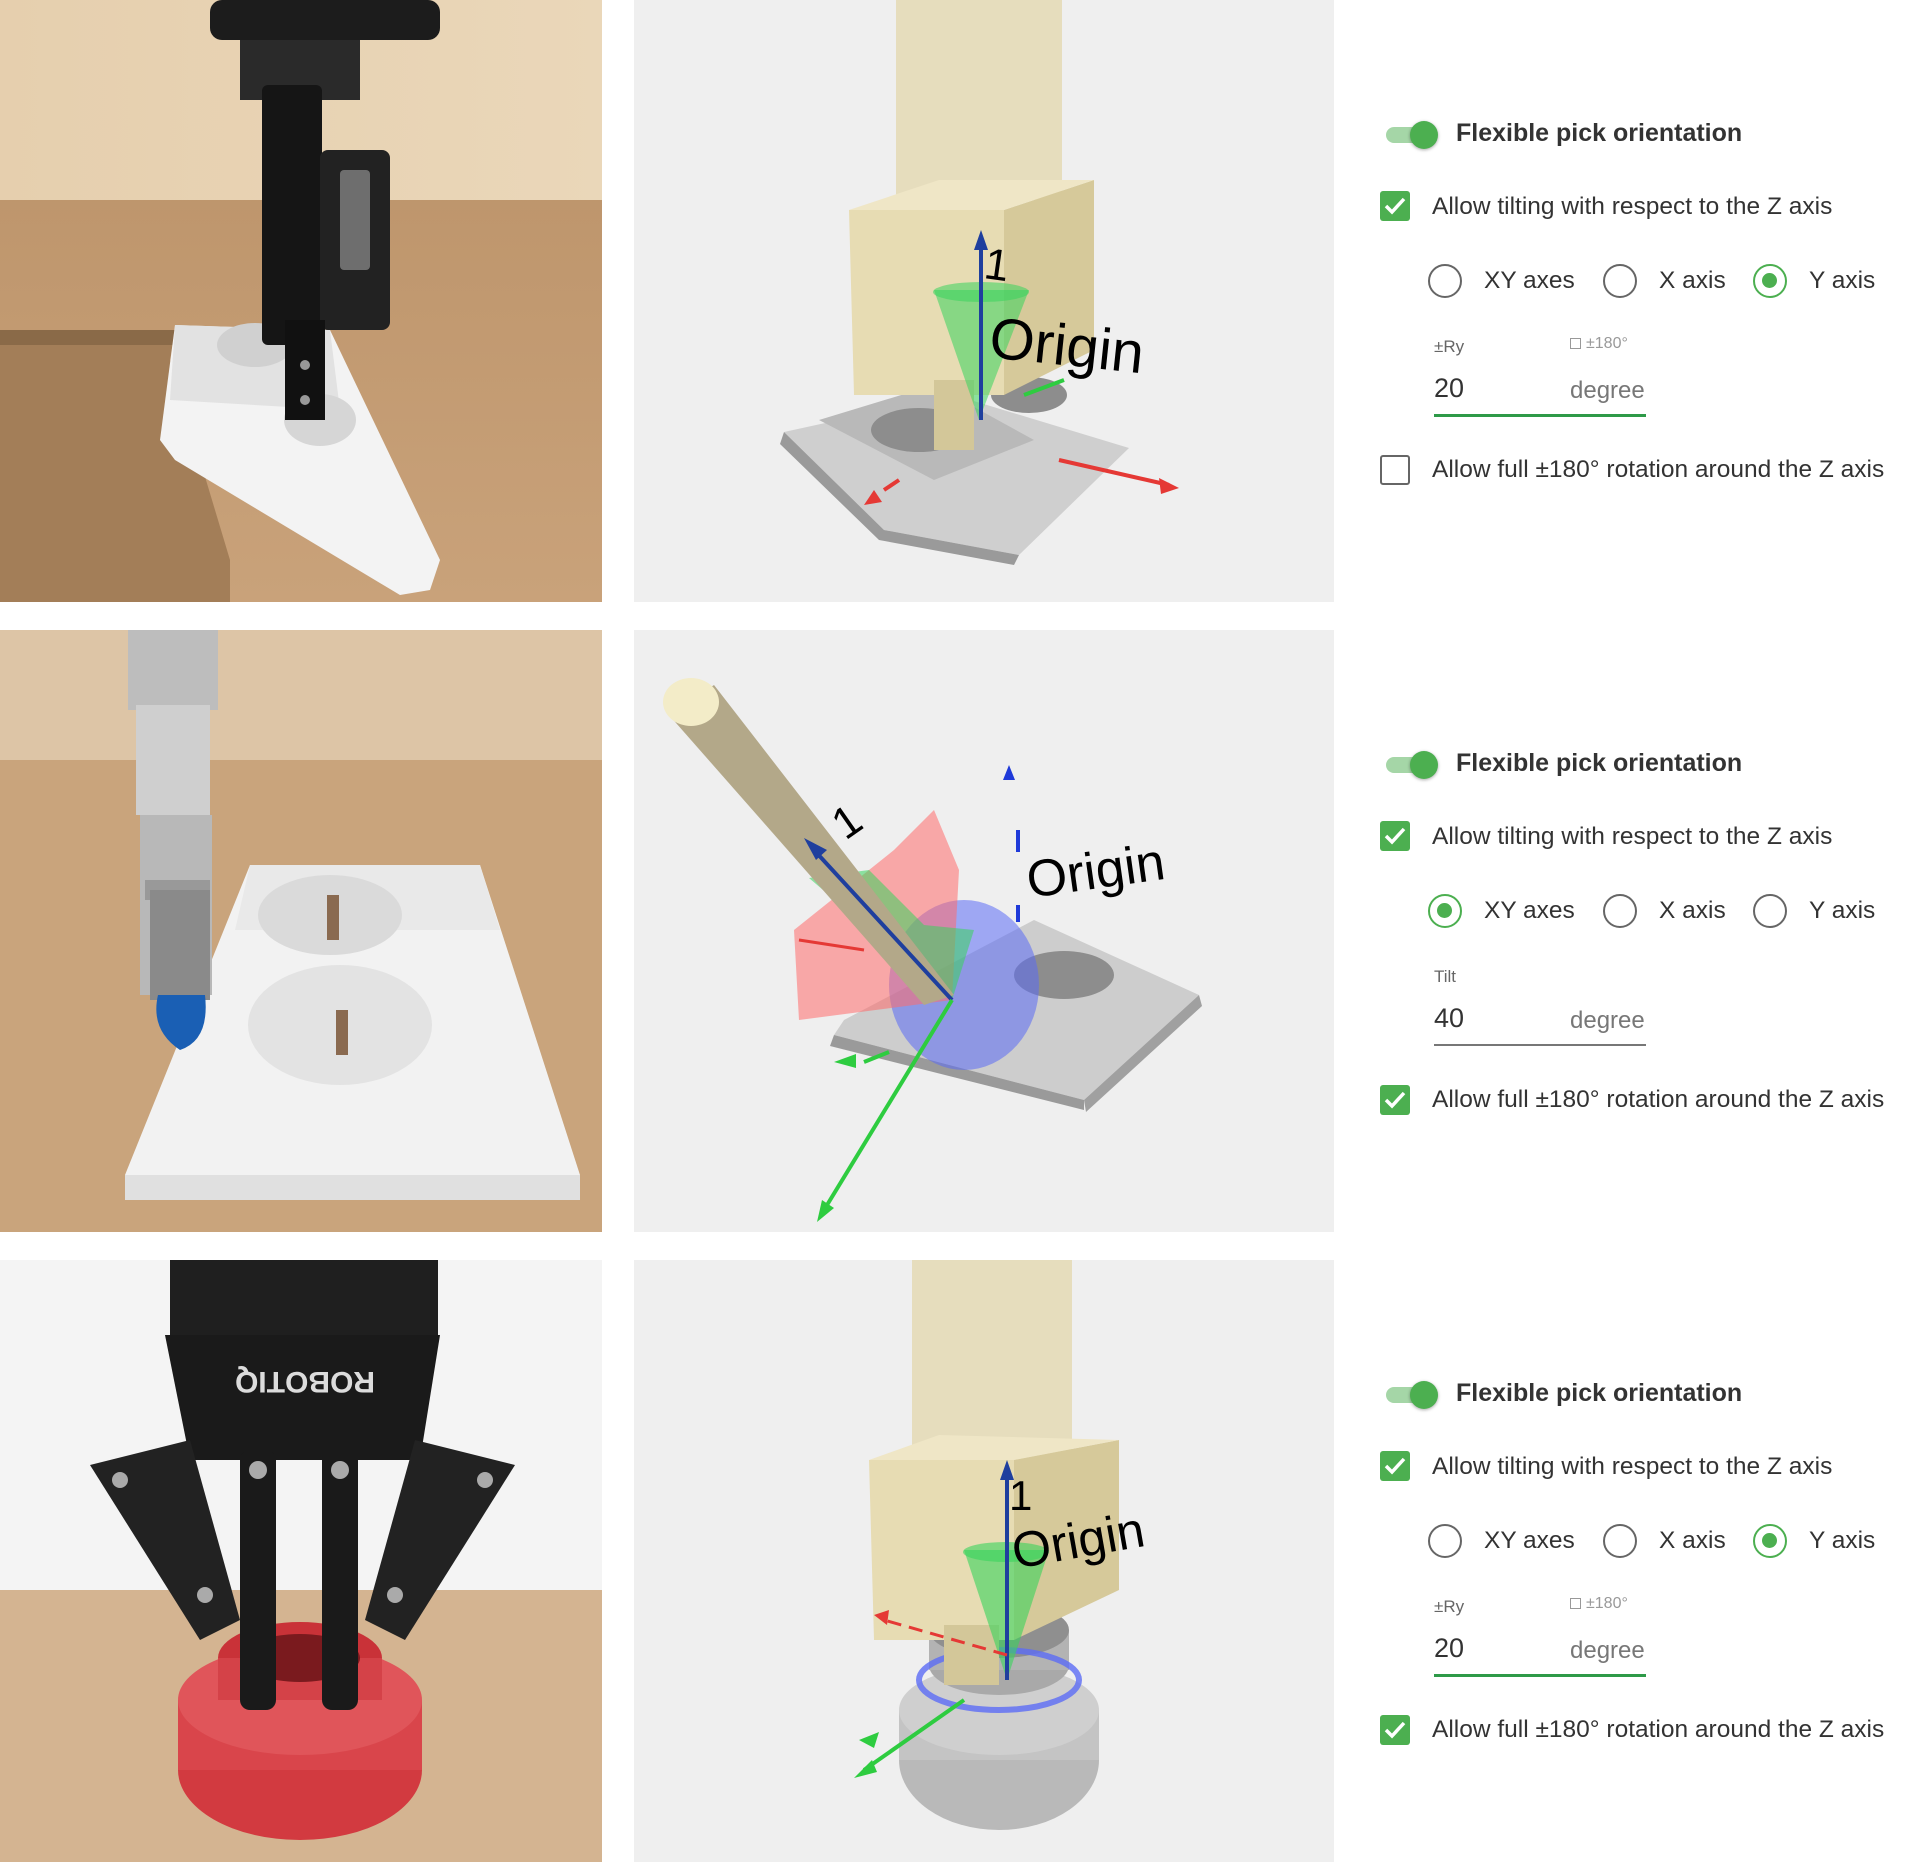 The height and width of the screenshot is (1862, 1919). I want to click on gripper-on-tilted-socket-photo, so click(301, 301).